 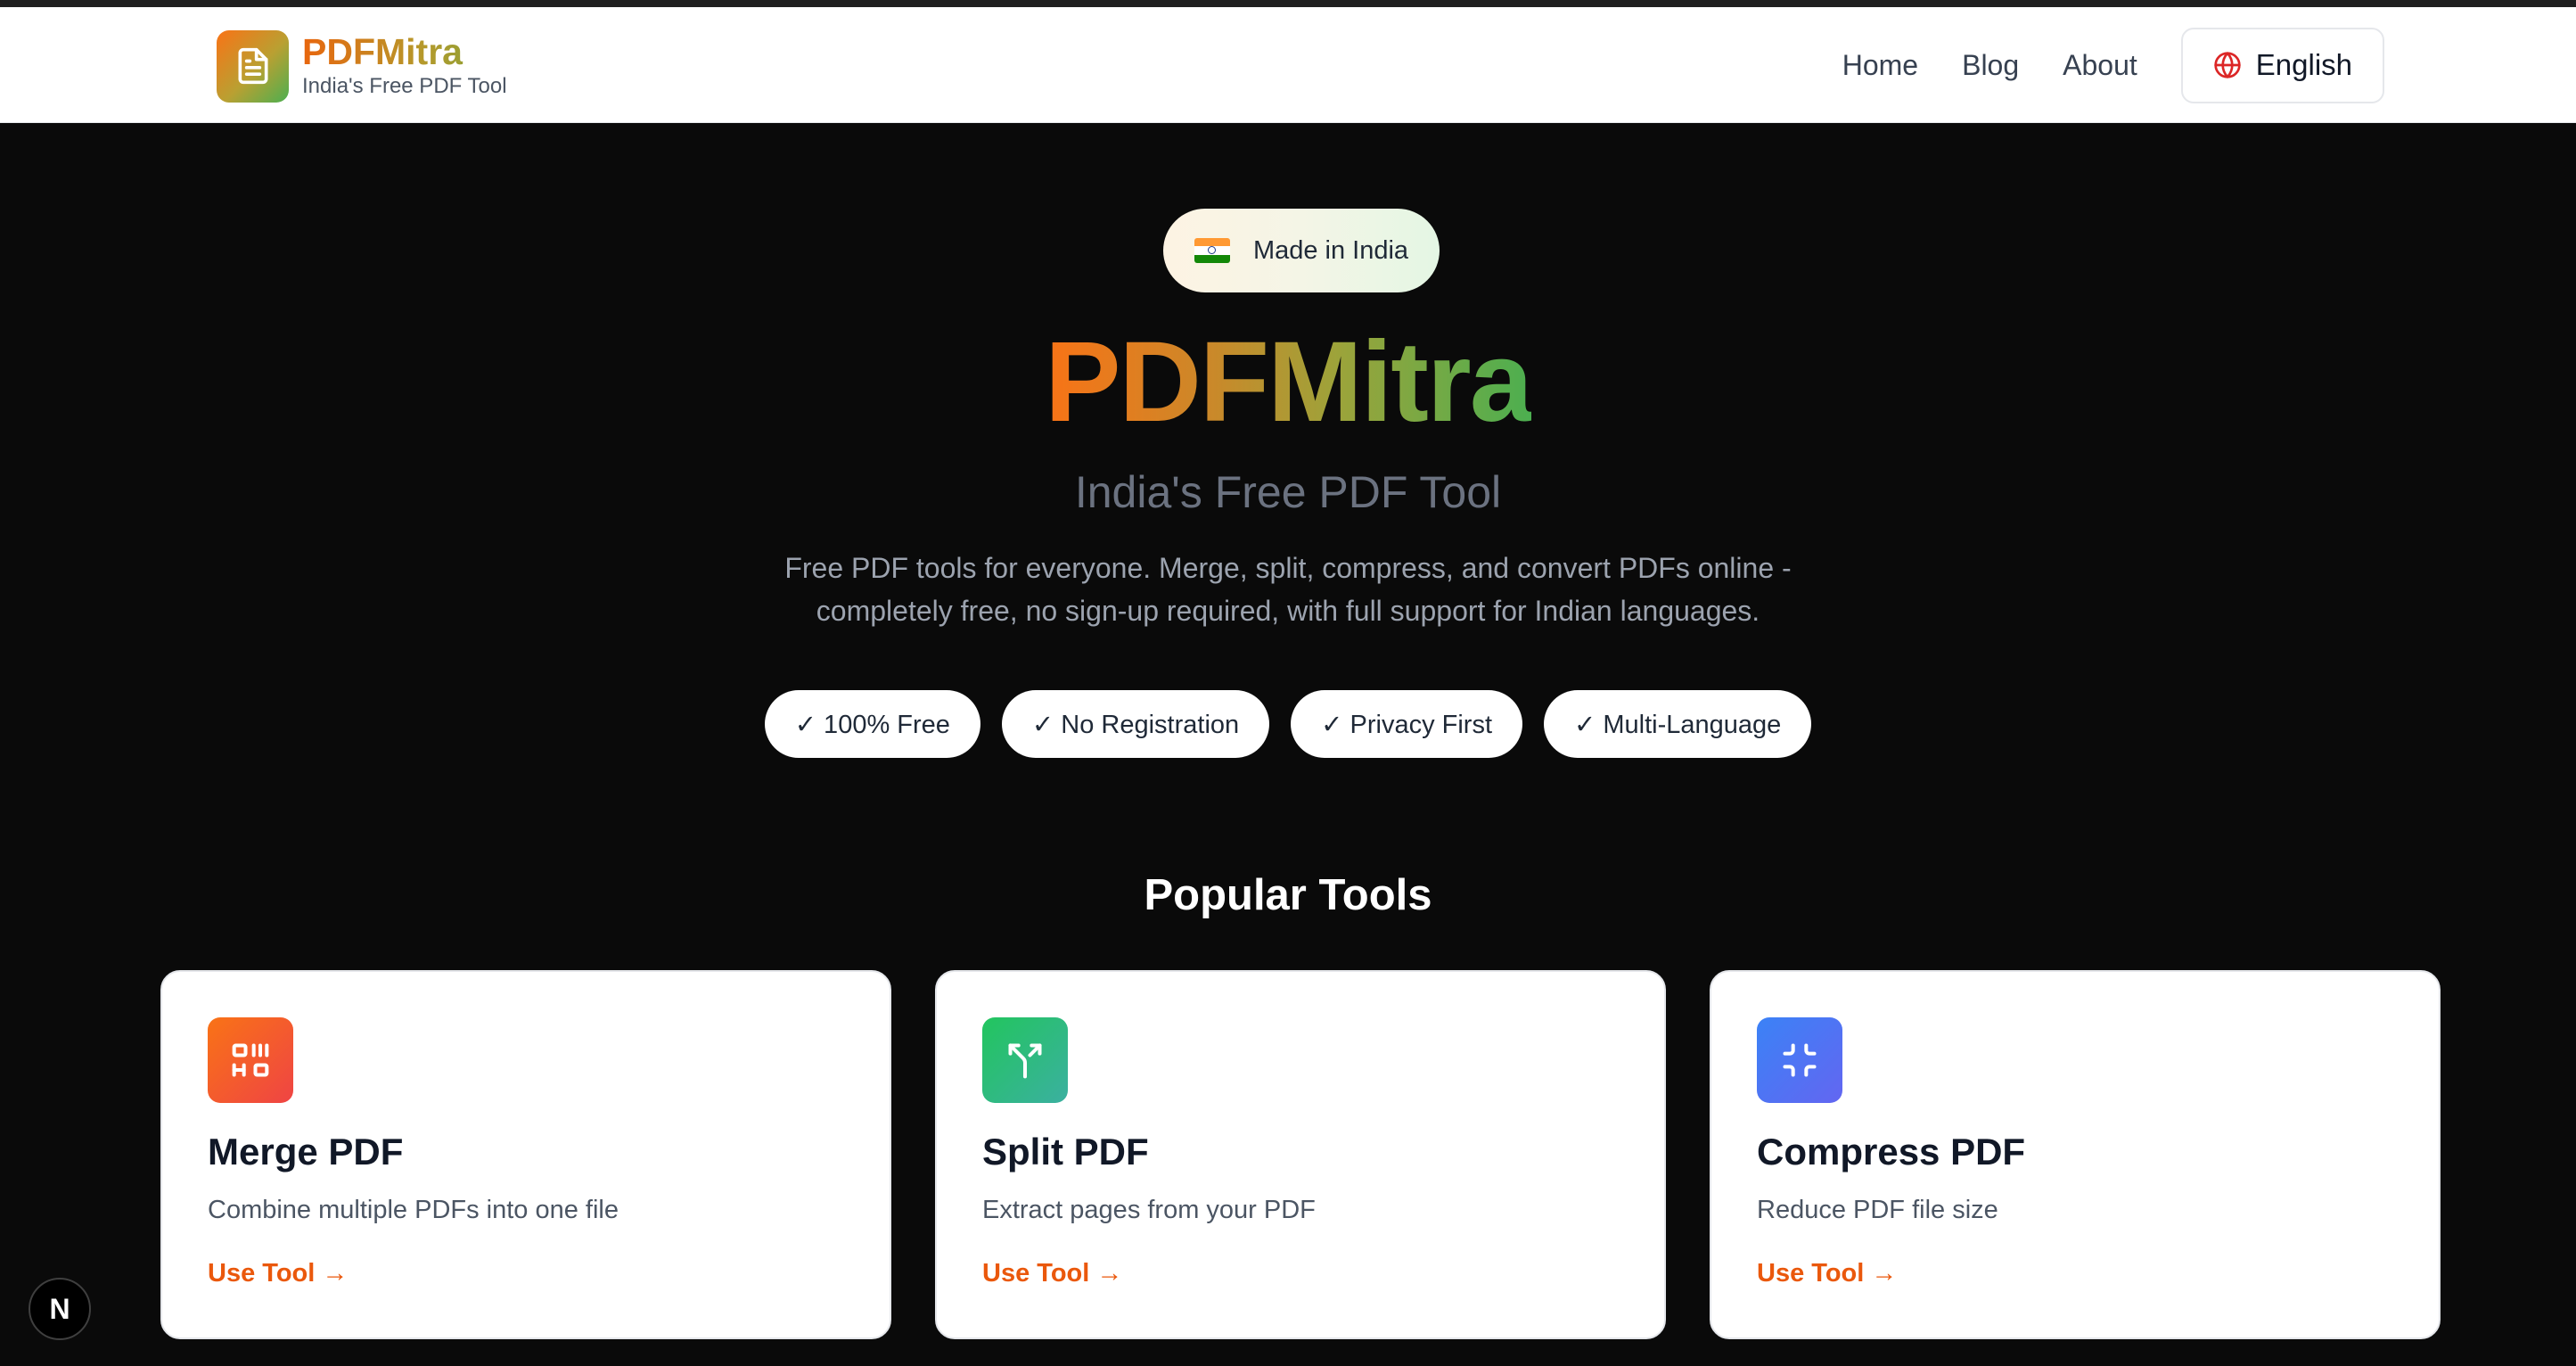 I want to click on tool-description: Combine multiple PDFs into one file, so click(x=413, y=1210).